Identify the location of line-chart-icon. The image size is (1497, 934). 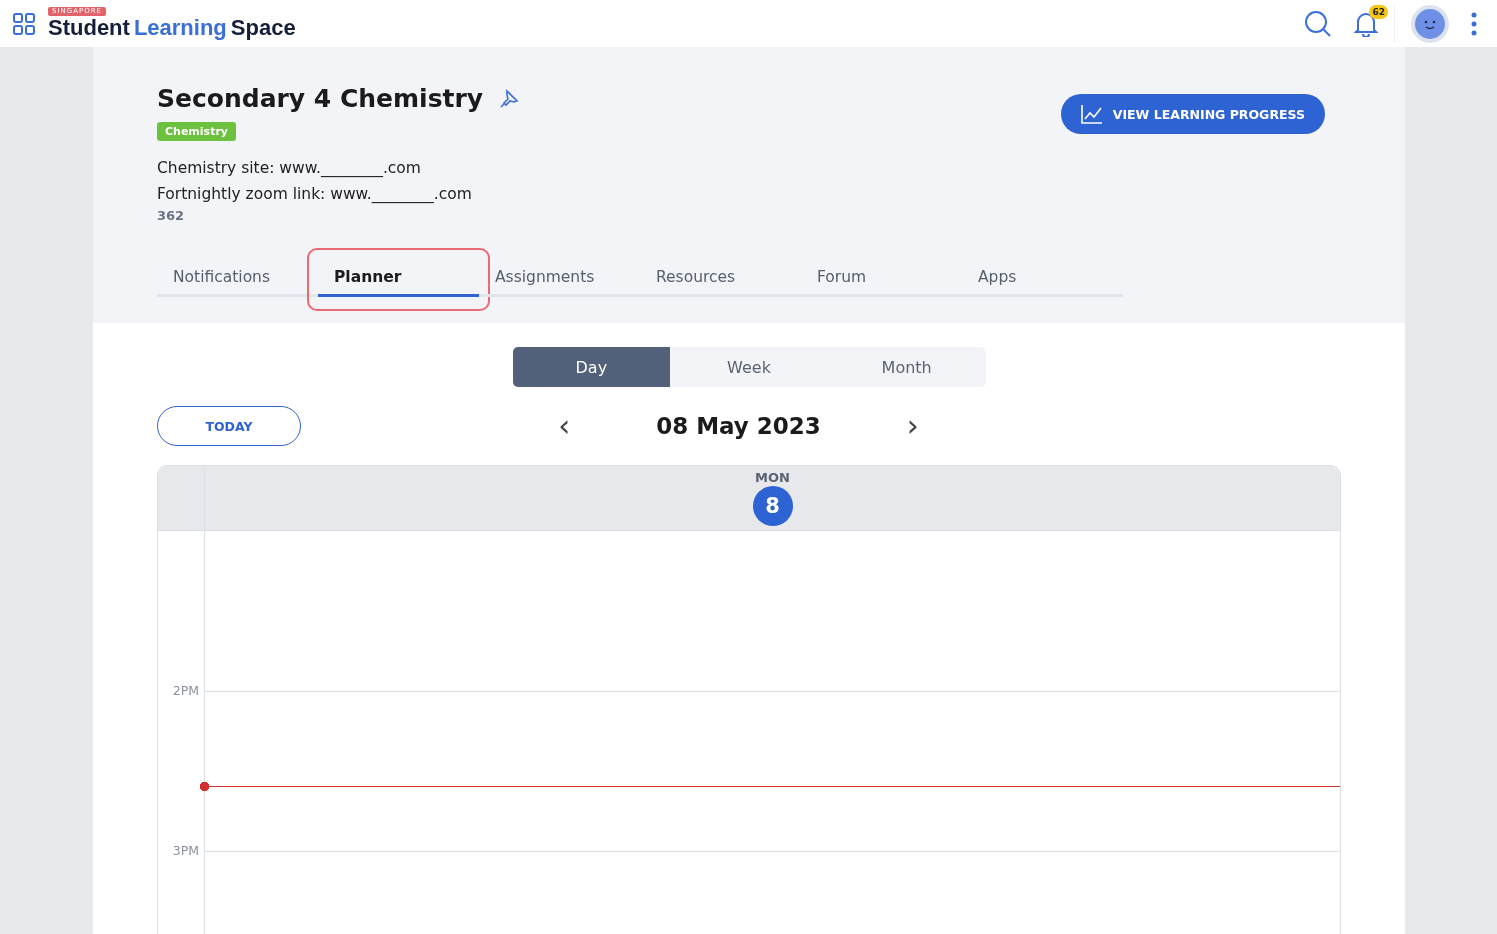
(1091, 114).